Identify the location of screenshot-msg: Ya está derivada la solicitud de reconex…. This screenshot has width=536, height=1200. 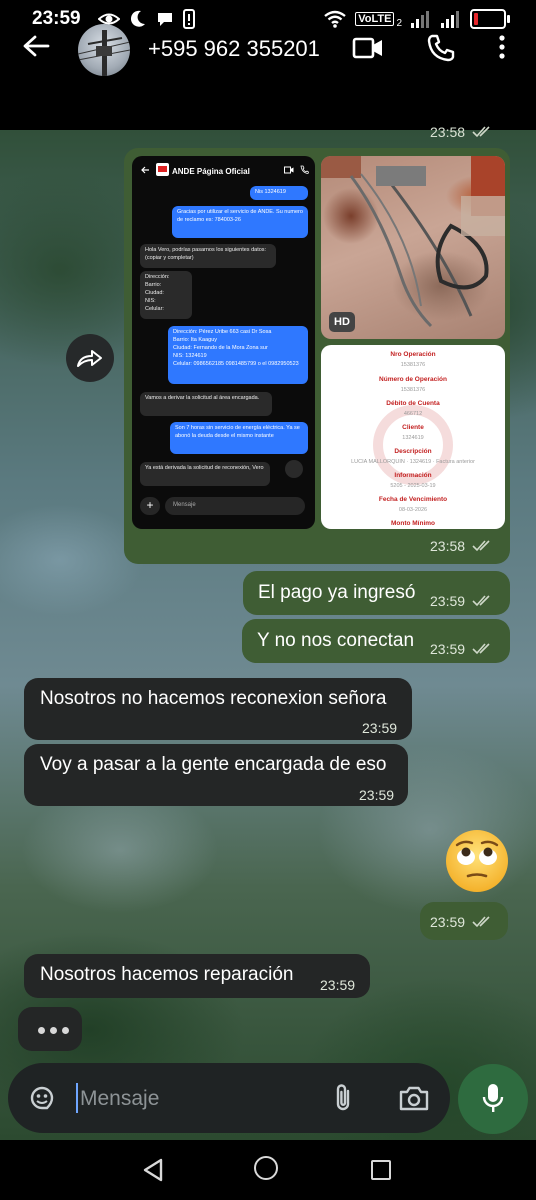
(205, 474).